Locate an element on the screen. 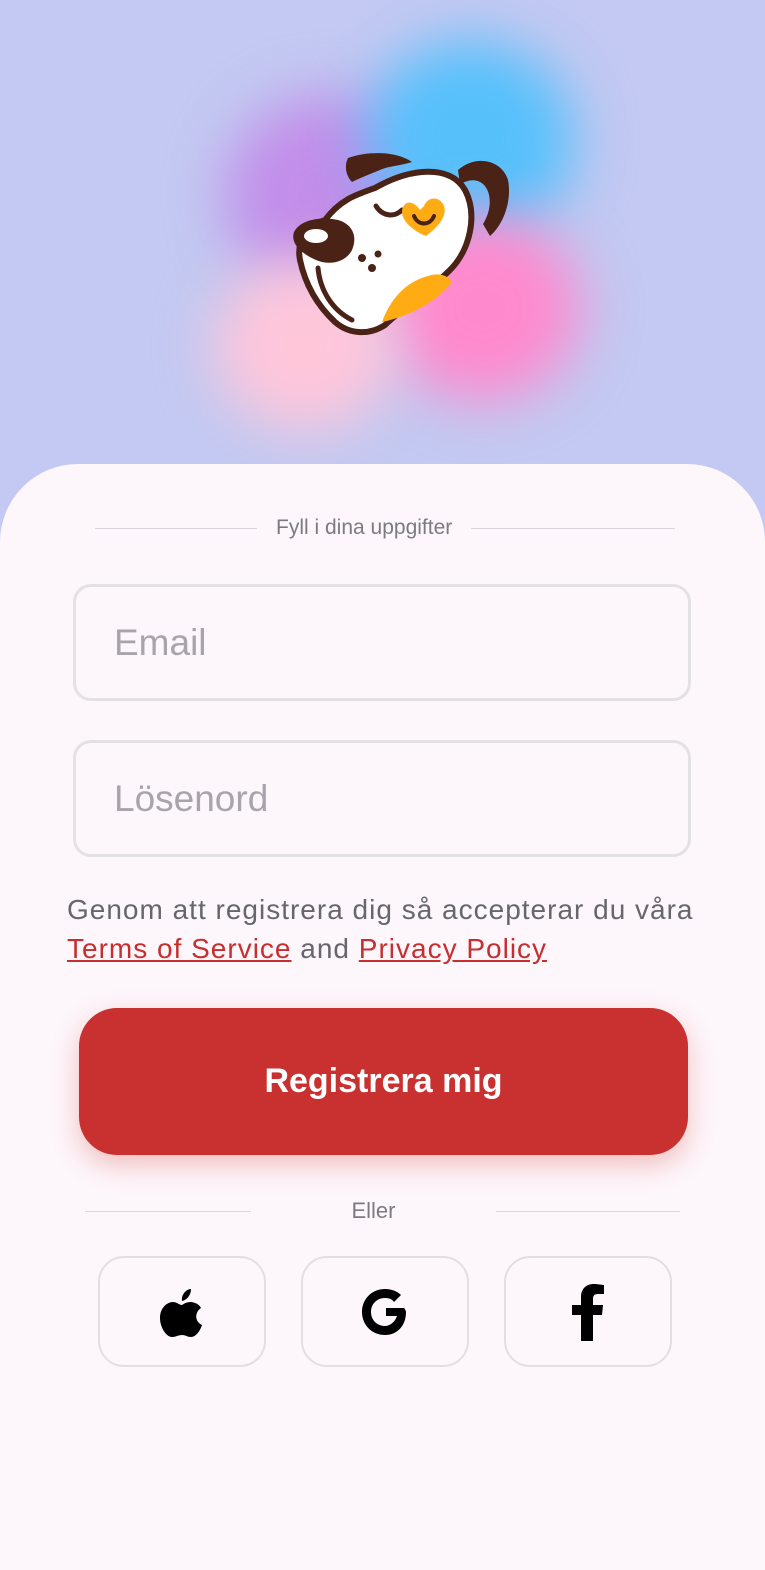  password-field is located at coordinates (382, 798).